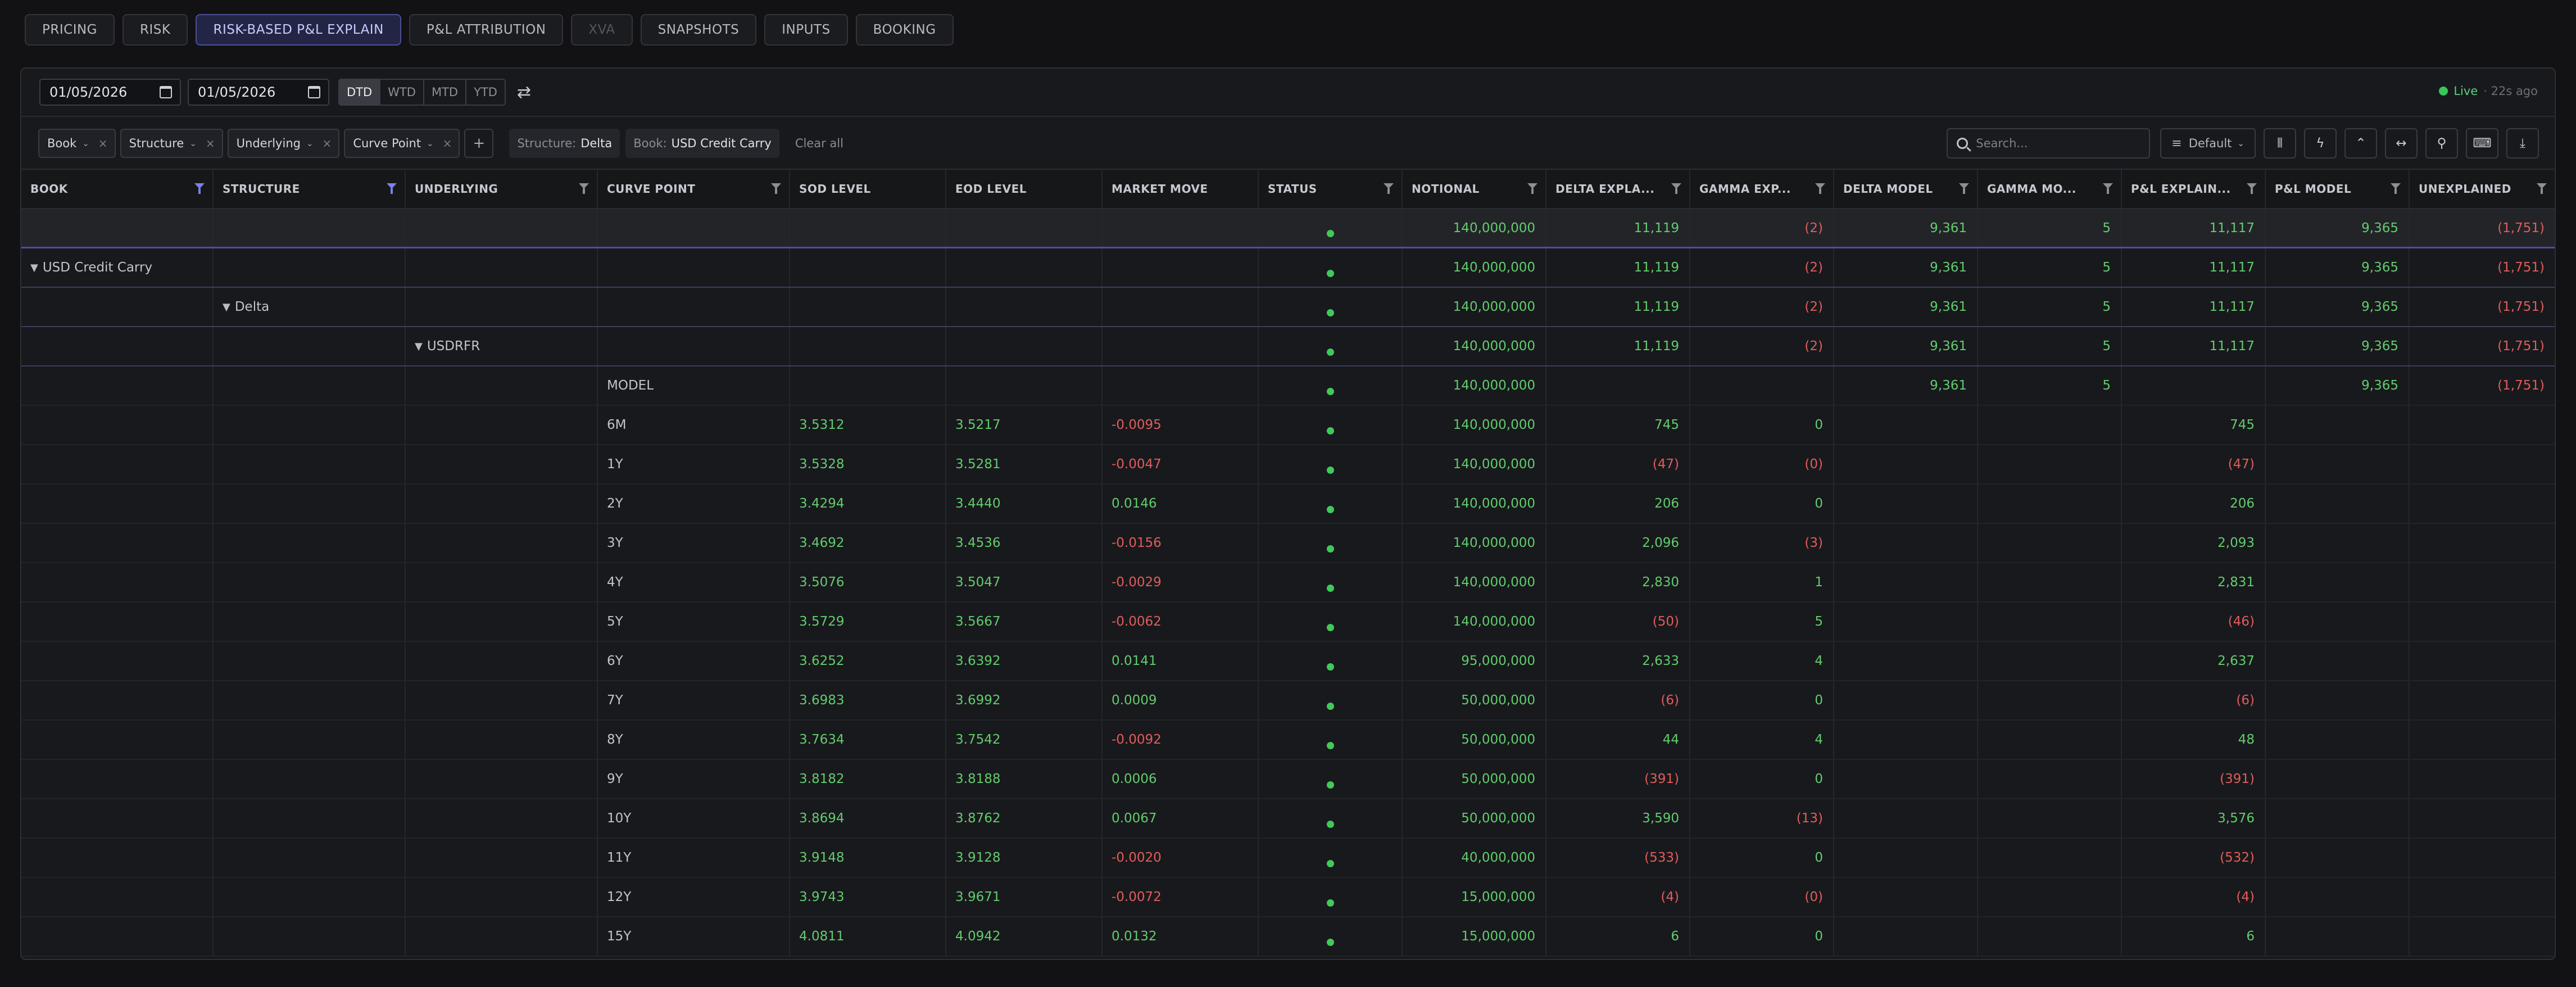 This screenshot has height=987, width=2576. I want to click on swap-icon: ⇄, so click(524, 93).